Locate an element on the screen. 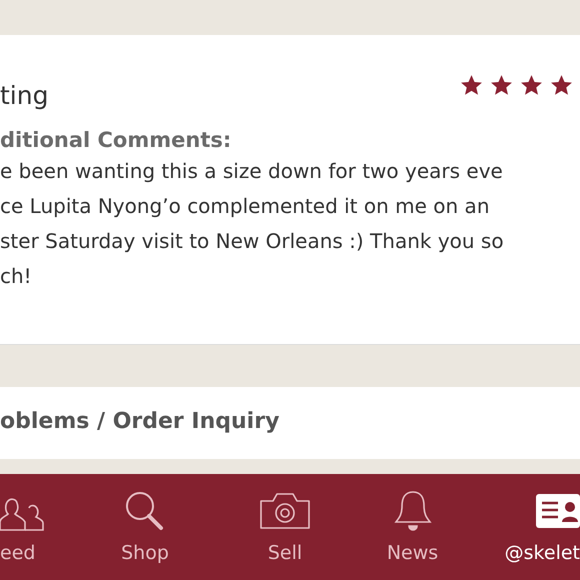 This screenshot has height=580, width=580. nav-tab: eed is located at coordinates (22, 530).